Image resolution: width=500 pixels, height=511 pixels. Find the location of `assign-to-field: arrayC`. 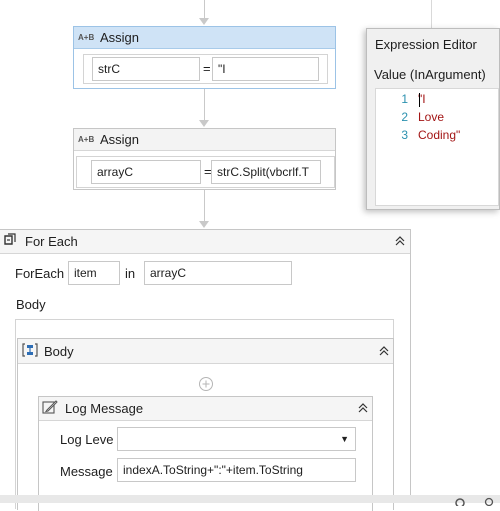

assign-to-field: arrayC is located at coordinates (146, 172).